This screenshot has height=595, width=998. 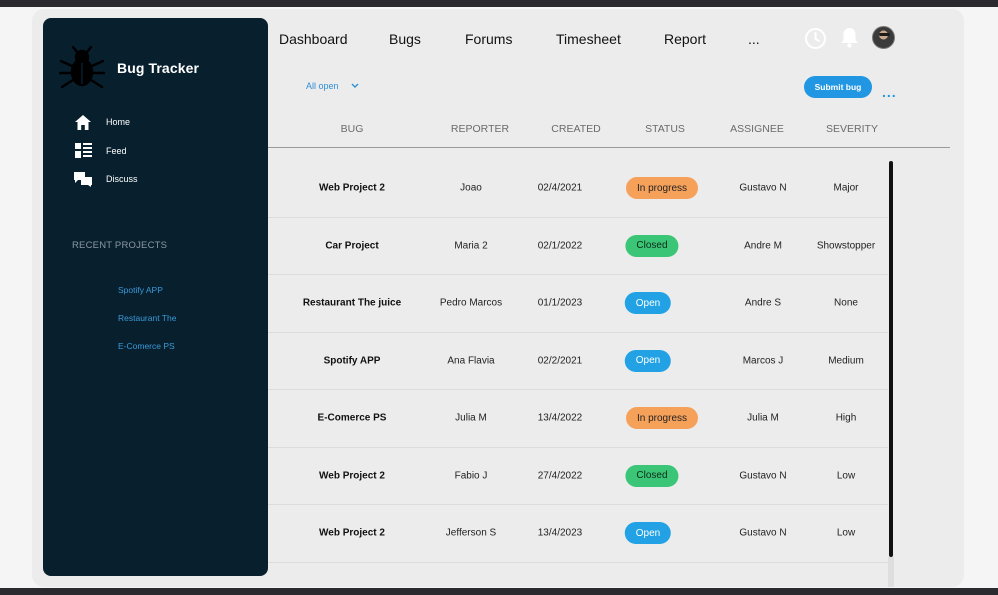 I want to click on avatar, so click(x=883, y=37).